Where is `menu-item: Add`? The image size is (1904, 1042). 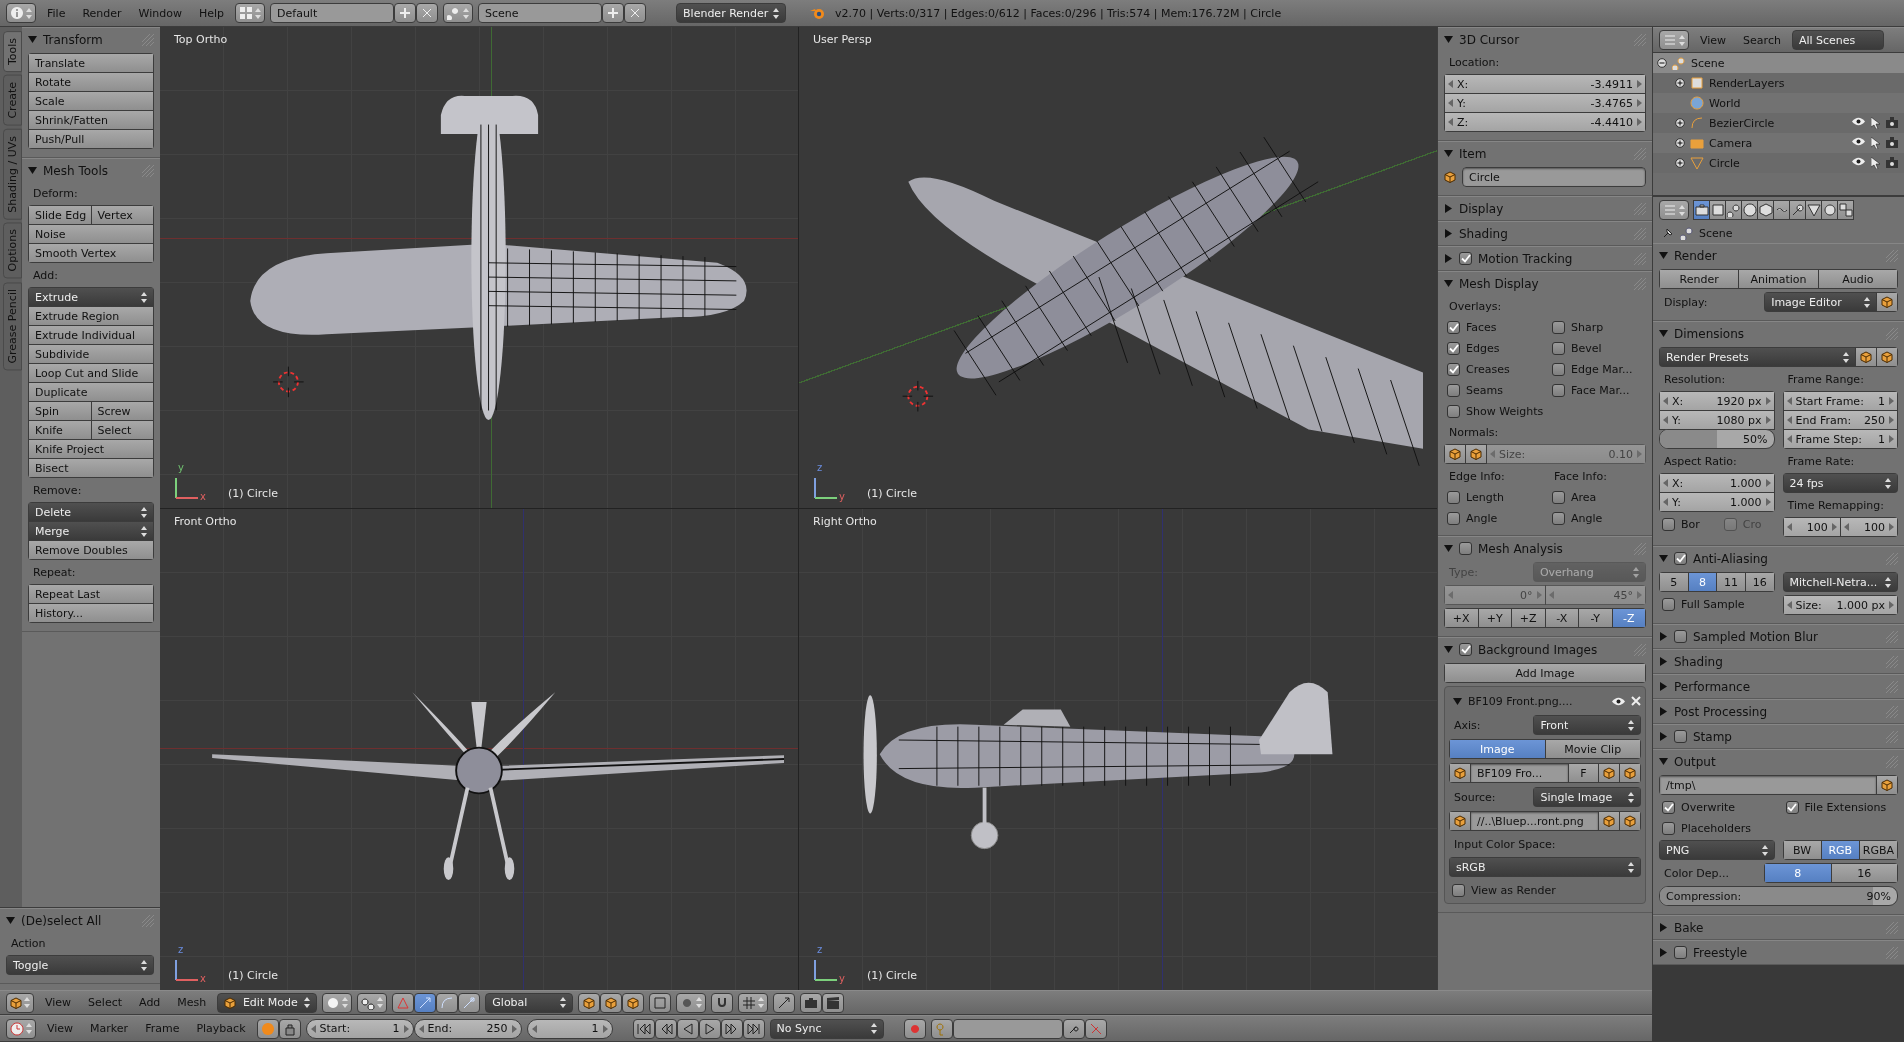 menu-item: Add is located at coordinates (150, 1002).